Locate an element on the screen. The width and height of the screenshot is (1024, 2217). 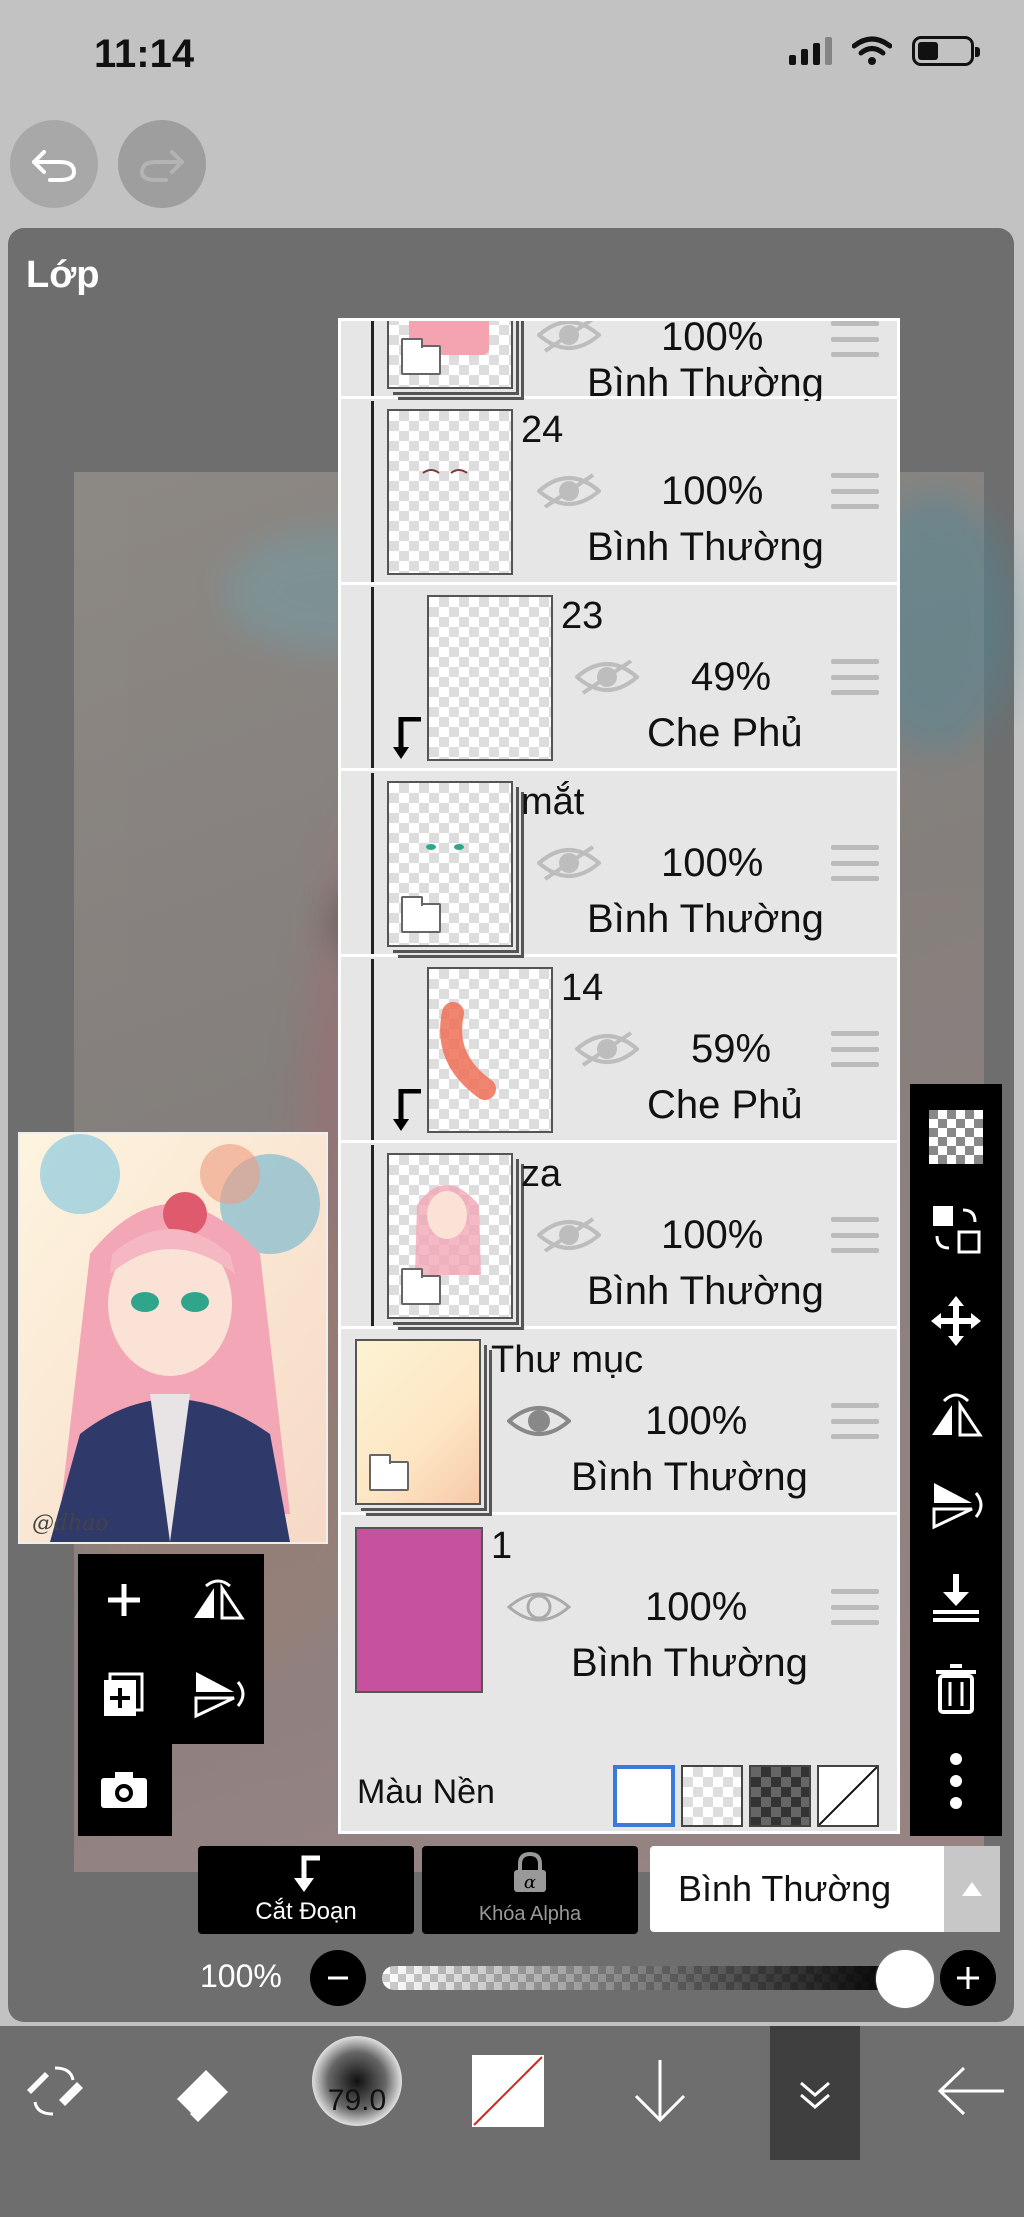
eraser-button is located at coordinates (203, 2091).